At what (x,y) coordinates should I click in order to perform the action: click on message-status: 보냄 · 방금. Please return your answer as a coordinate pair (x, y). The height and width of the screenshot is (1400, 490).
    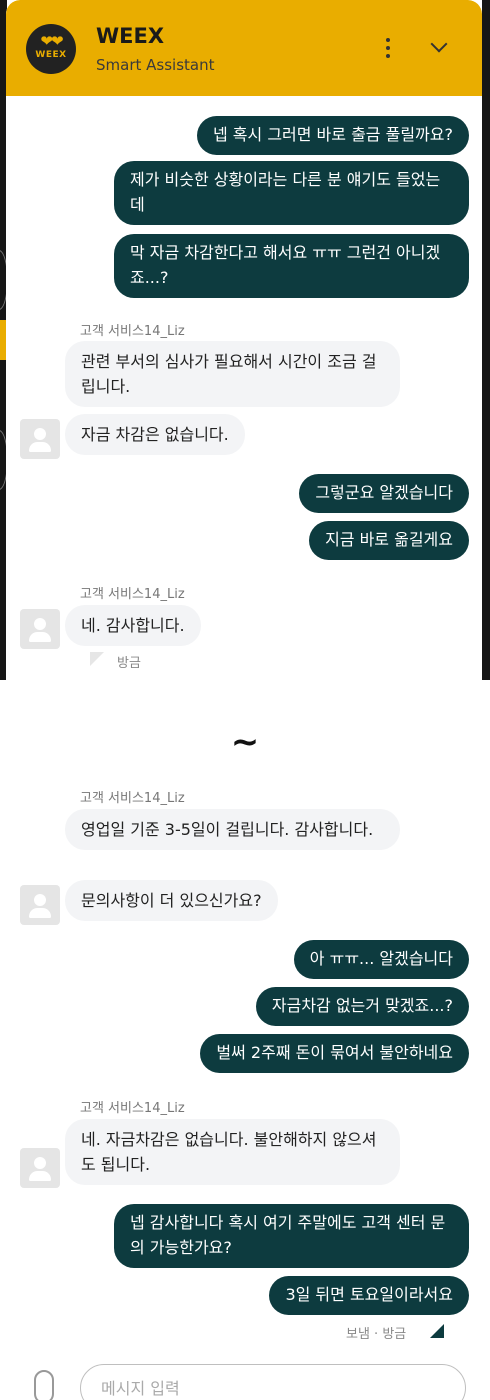
    Looking at the image, I should click on (376, 1334).